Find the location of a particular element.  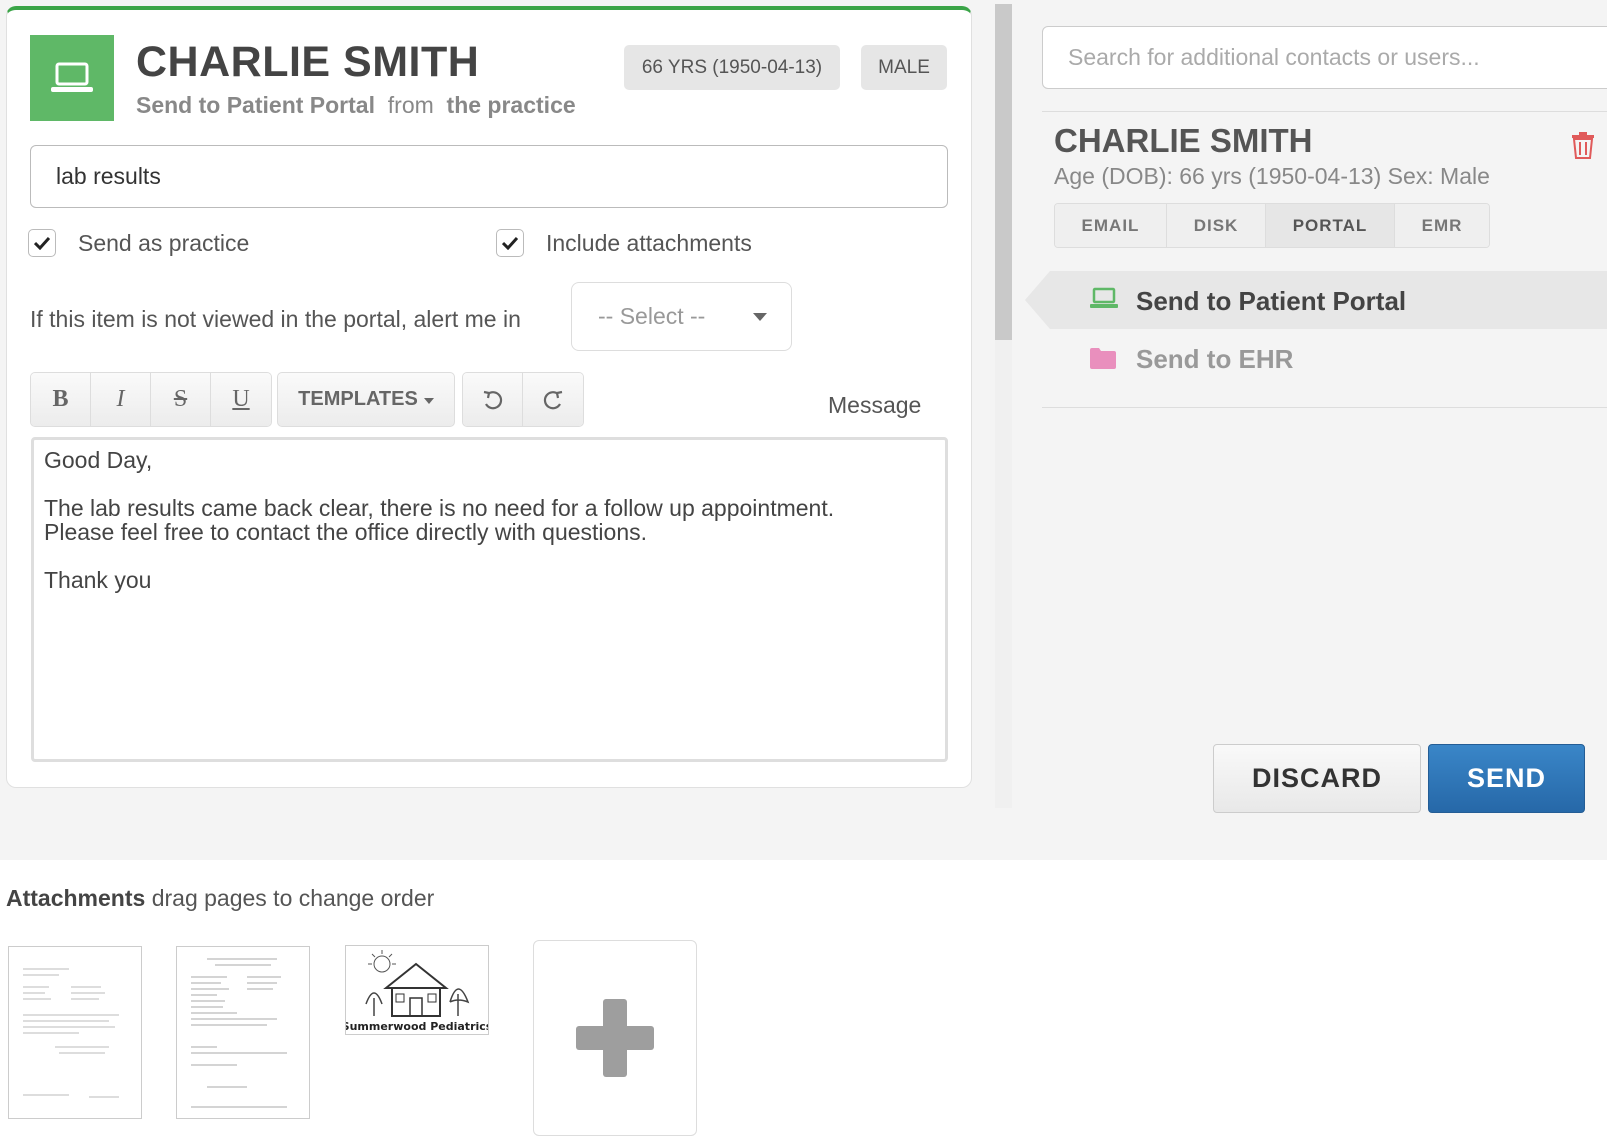

templates-label: TEMPLATES is located at coordinates (358, 399).